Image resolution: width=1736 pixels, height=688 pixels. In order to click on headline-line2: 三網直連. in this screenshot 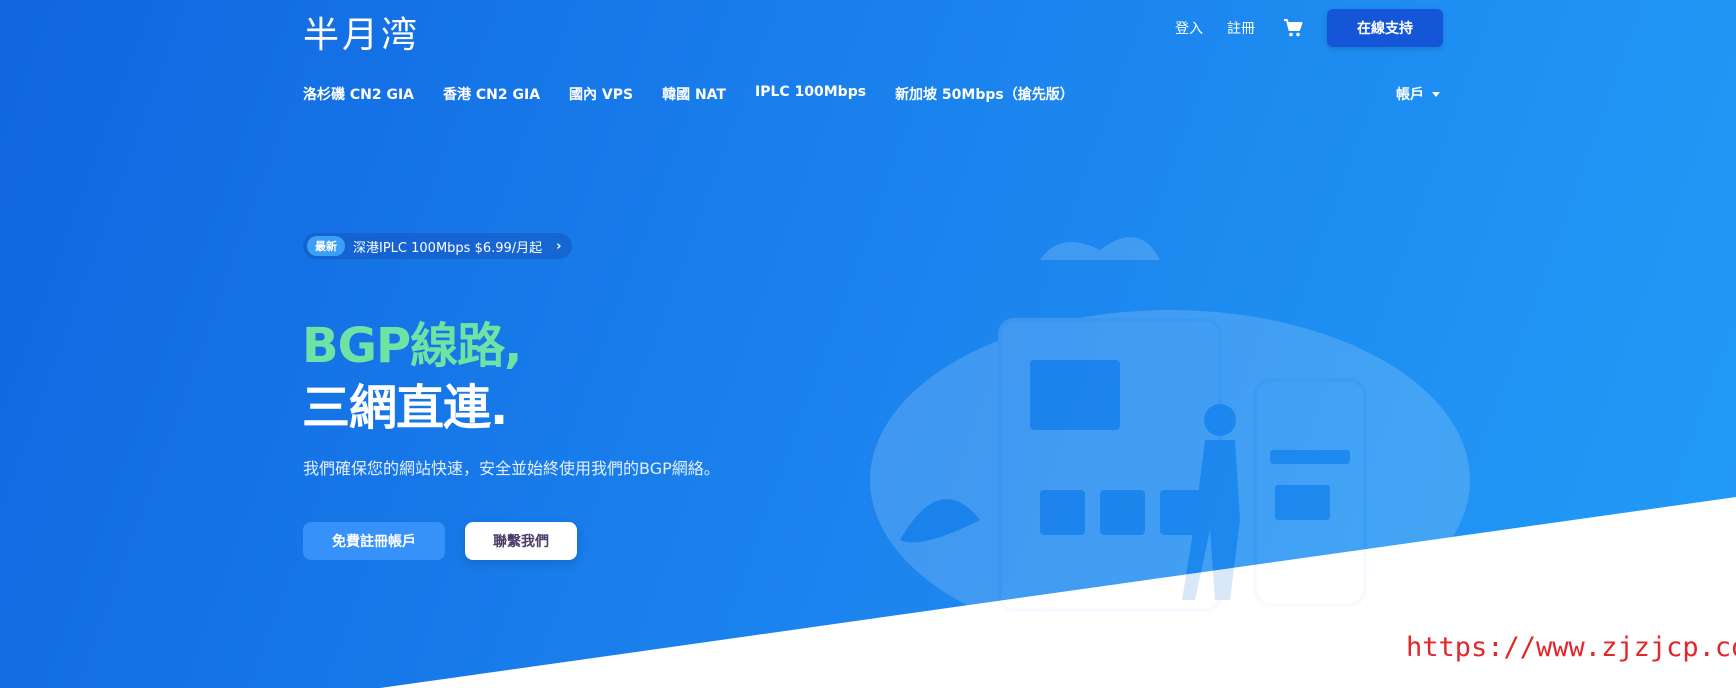, I will do `click(405, 408)`.